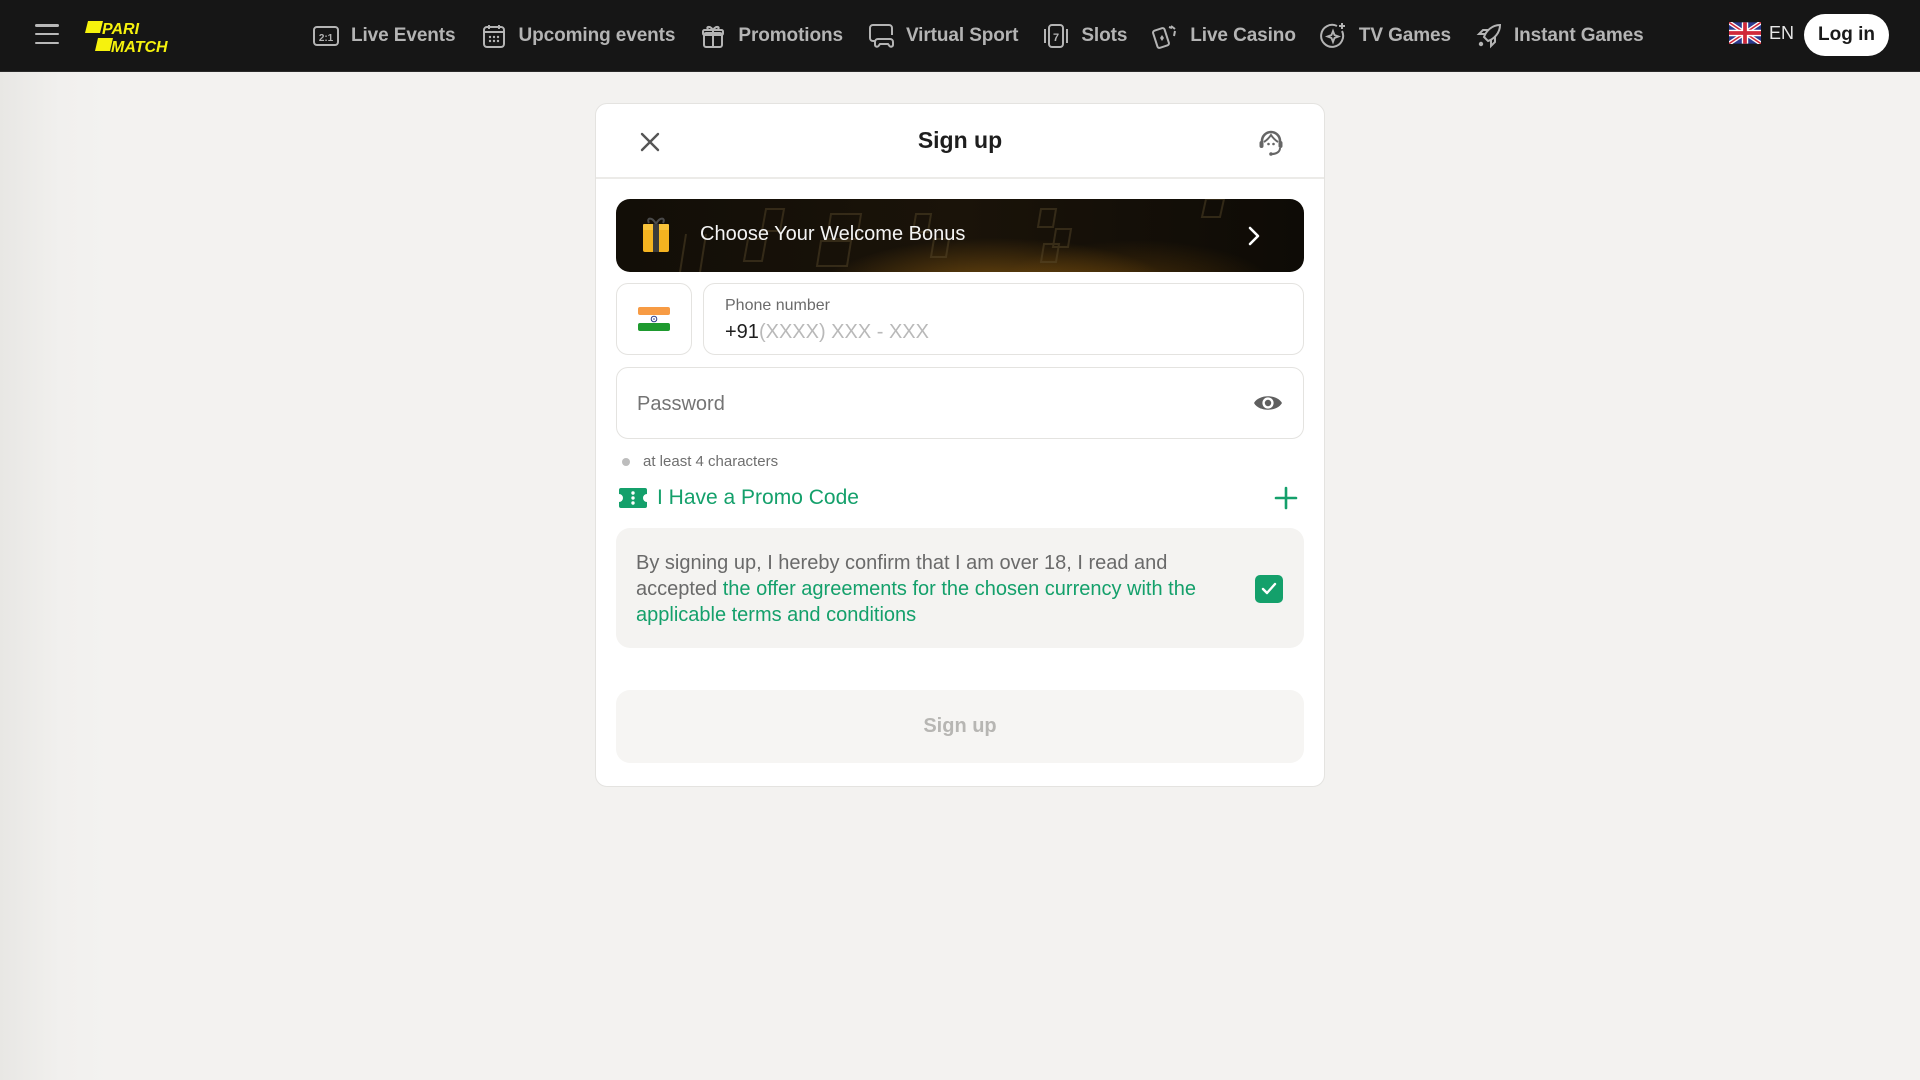  I want to click on nav-upcoming-events: Upcoming events, so click(578, 36).